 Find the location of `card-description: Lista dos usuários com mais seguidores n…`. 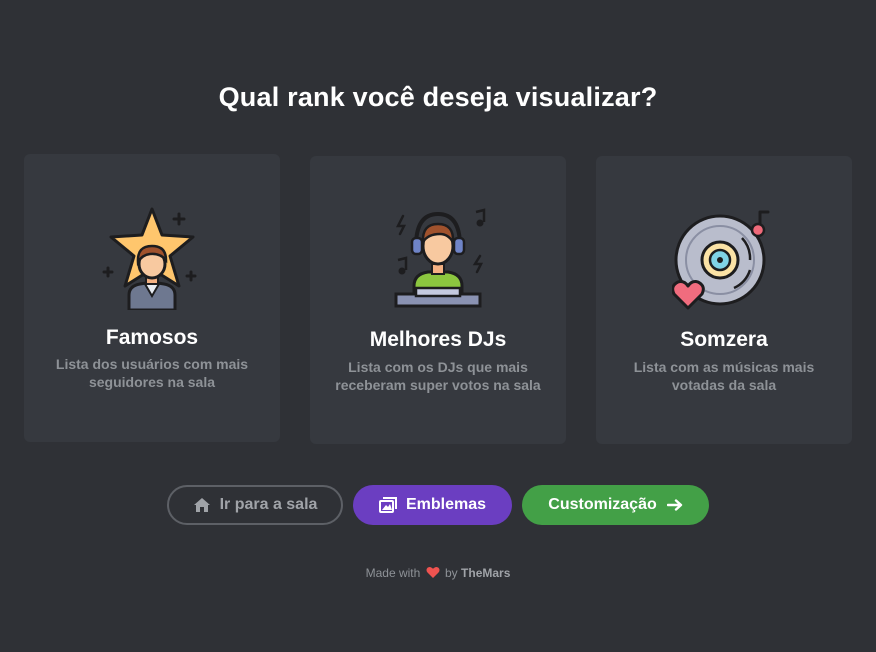

card-description: Lista dos usuários com mais seguidores n… is located at coordinates (152, 373).